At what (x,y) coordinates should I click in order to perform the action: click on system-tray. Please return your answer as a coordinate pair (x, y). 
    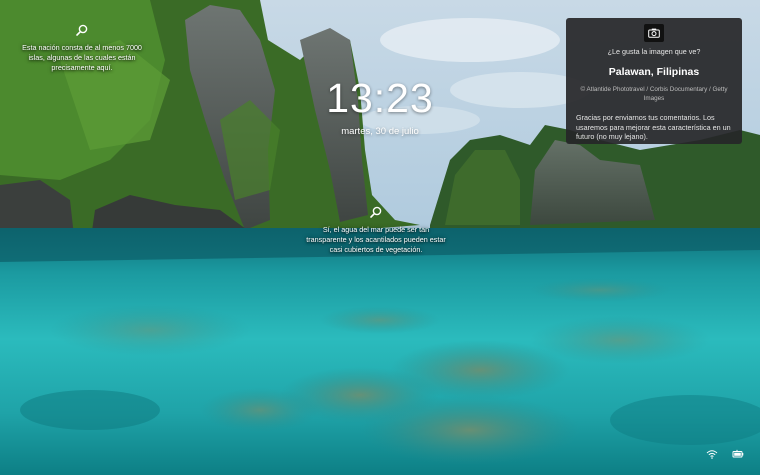
    Looking at the image, I should click on (725, 454).